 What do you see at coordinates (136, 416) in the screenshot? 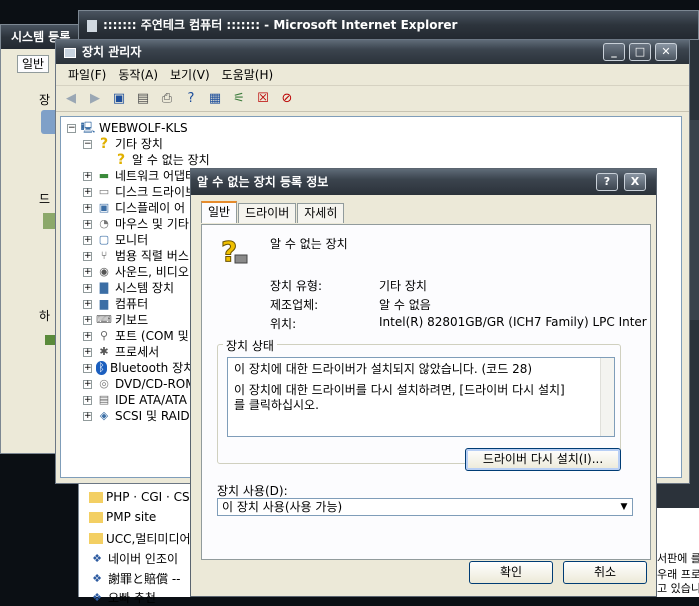
I see `tree-item-scsi: + ◈ SCSI 및 RAID` at bounding box center [136, 416].